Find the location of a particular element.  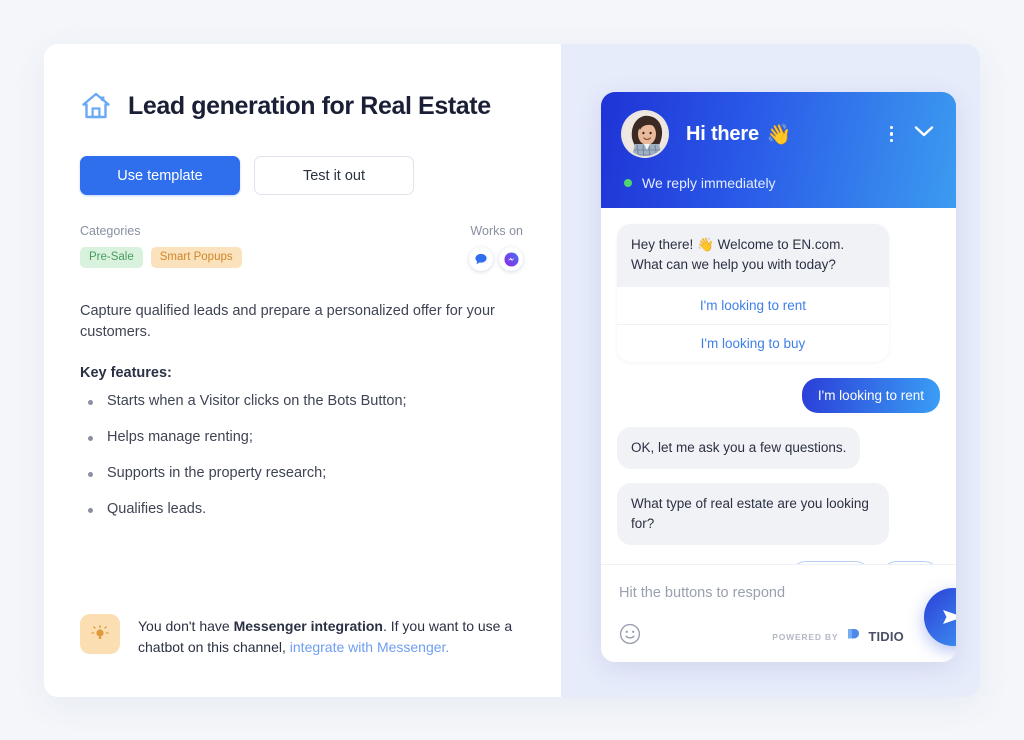

list-item: Helps manage renting; is located at coordinates (301, 437).